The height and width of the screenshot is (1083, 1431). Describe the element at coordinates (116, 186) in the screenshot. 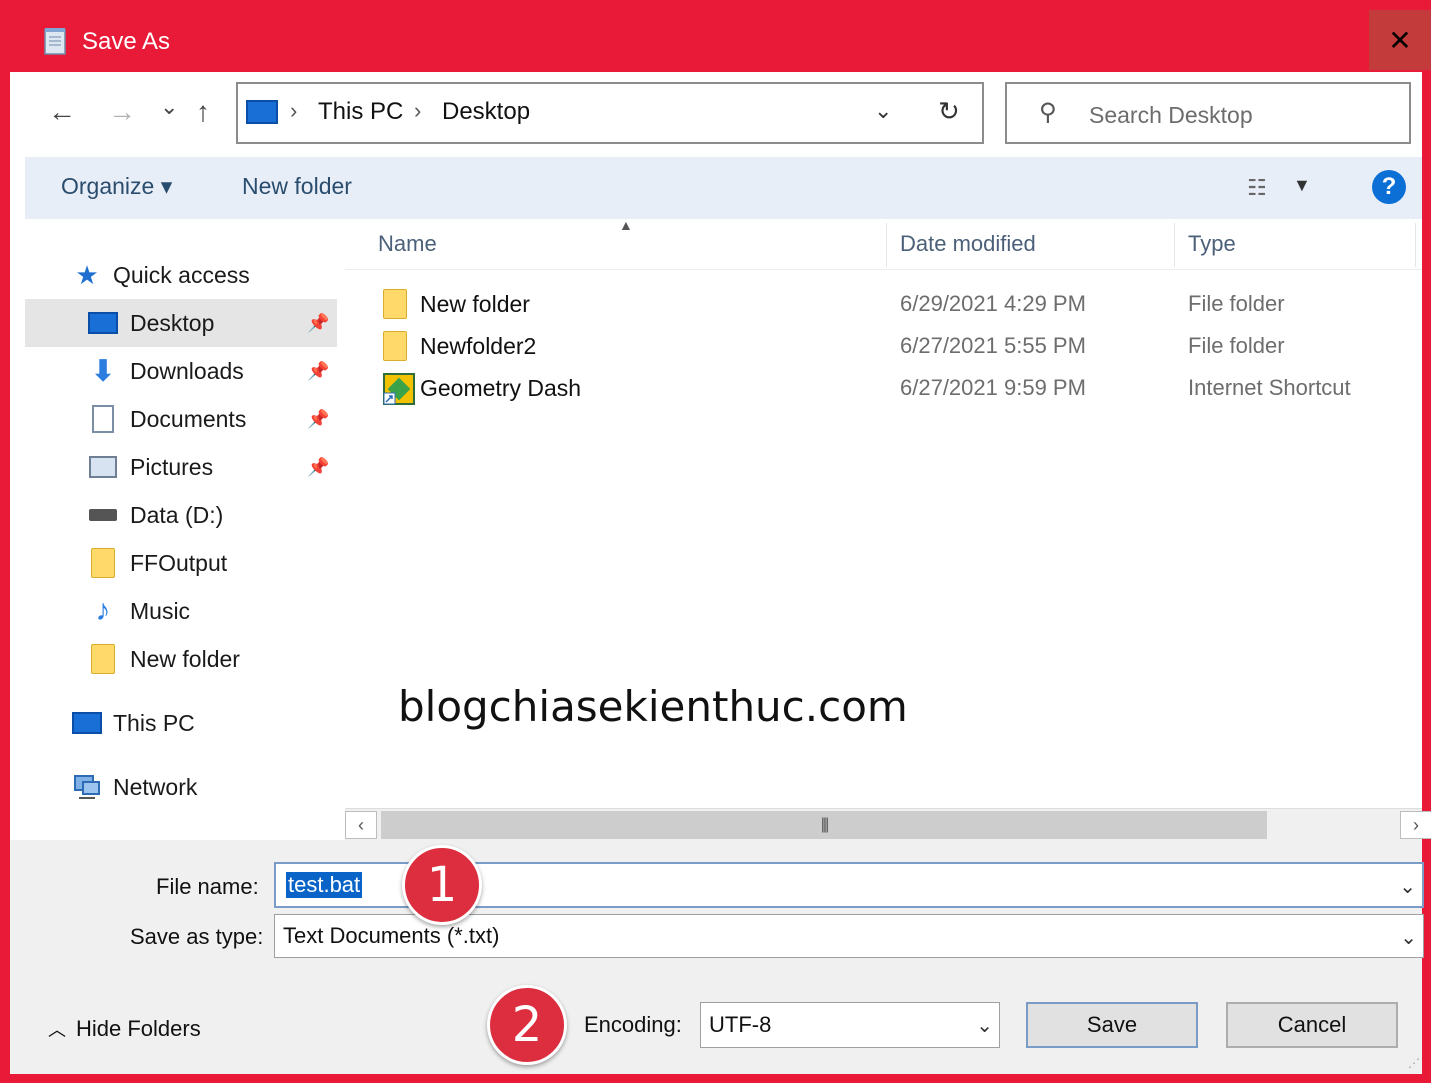

I see `organize-menu-button: Organize ▾` at that location.